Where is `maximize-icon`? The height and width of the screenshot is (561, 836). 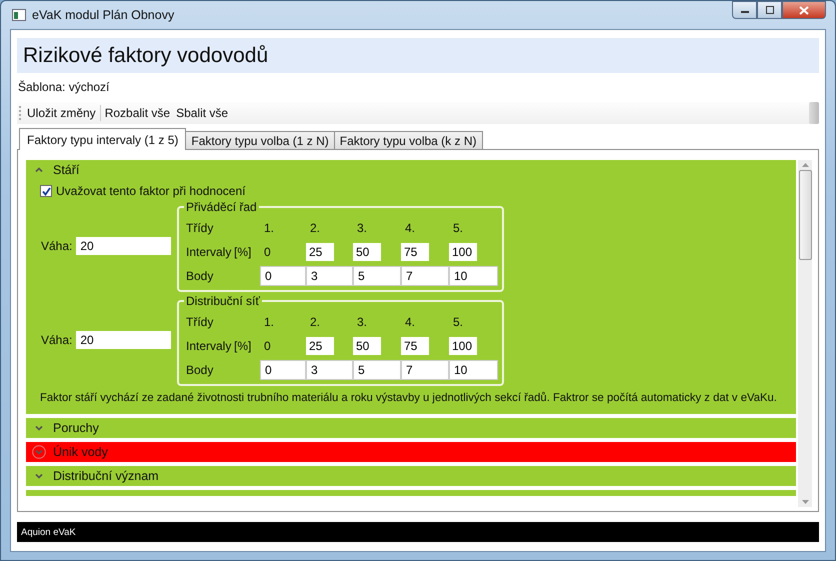
maximize-icon is located at coordinates (769, 10).